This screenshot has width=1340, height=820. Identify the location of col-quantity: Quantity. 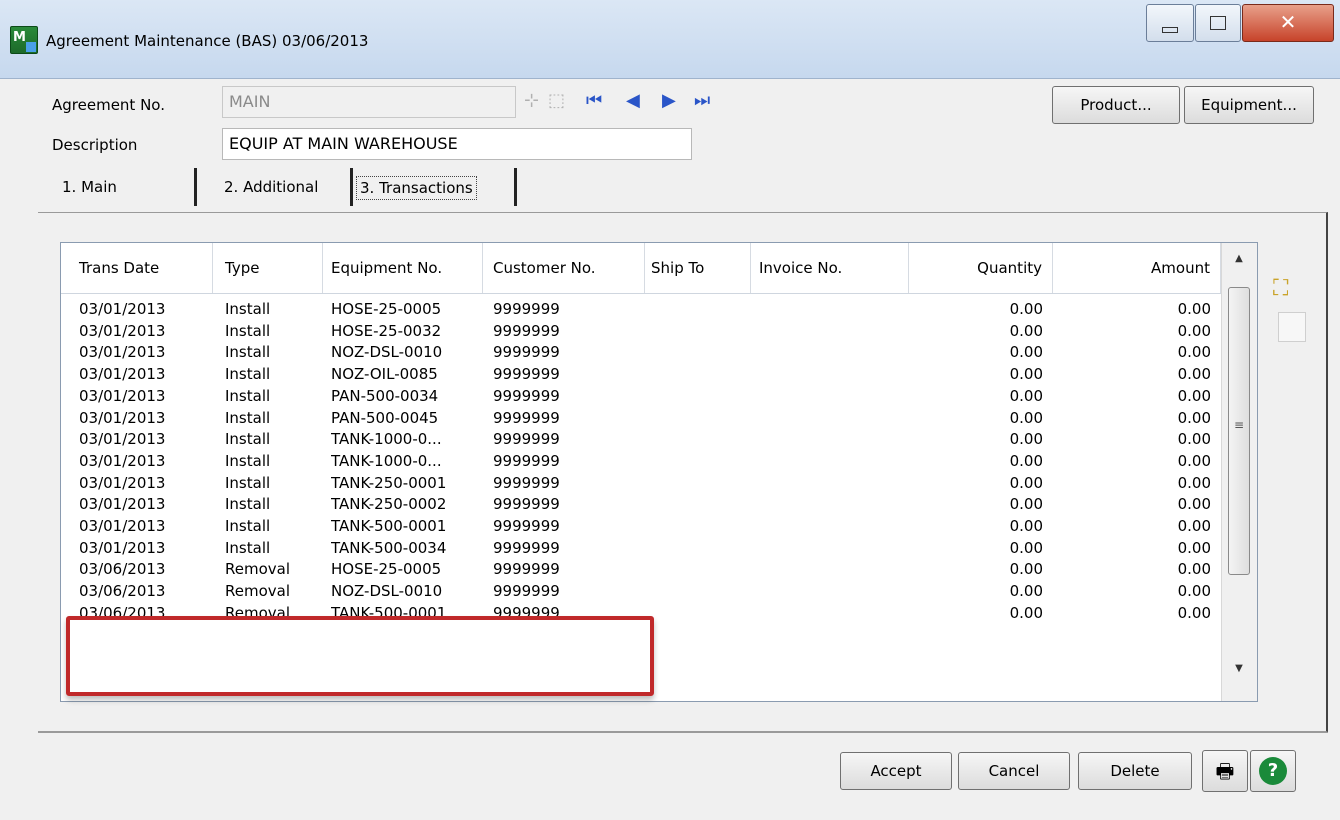
(982, 268).